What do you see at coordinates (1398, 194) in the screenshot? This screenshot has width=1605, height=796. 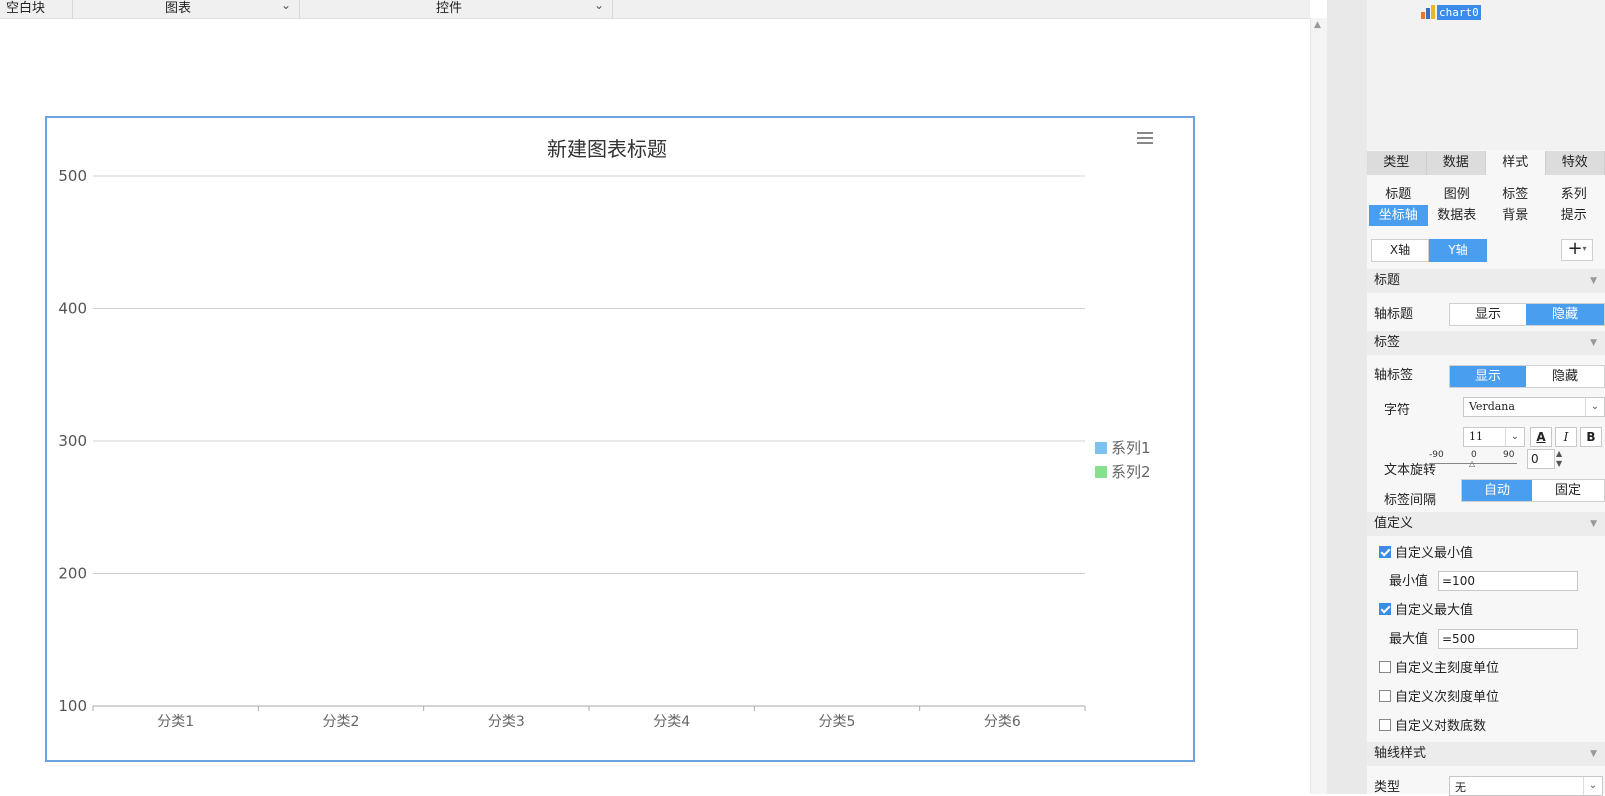 I see `subtab-title: 标题` at bounding box center [1398, 194].